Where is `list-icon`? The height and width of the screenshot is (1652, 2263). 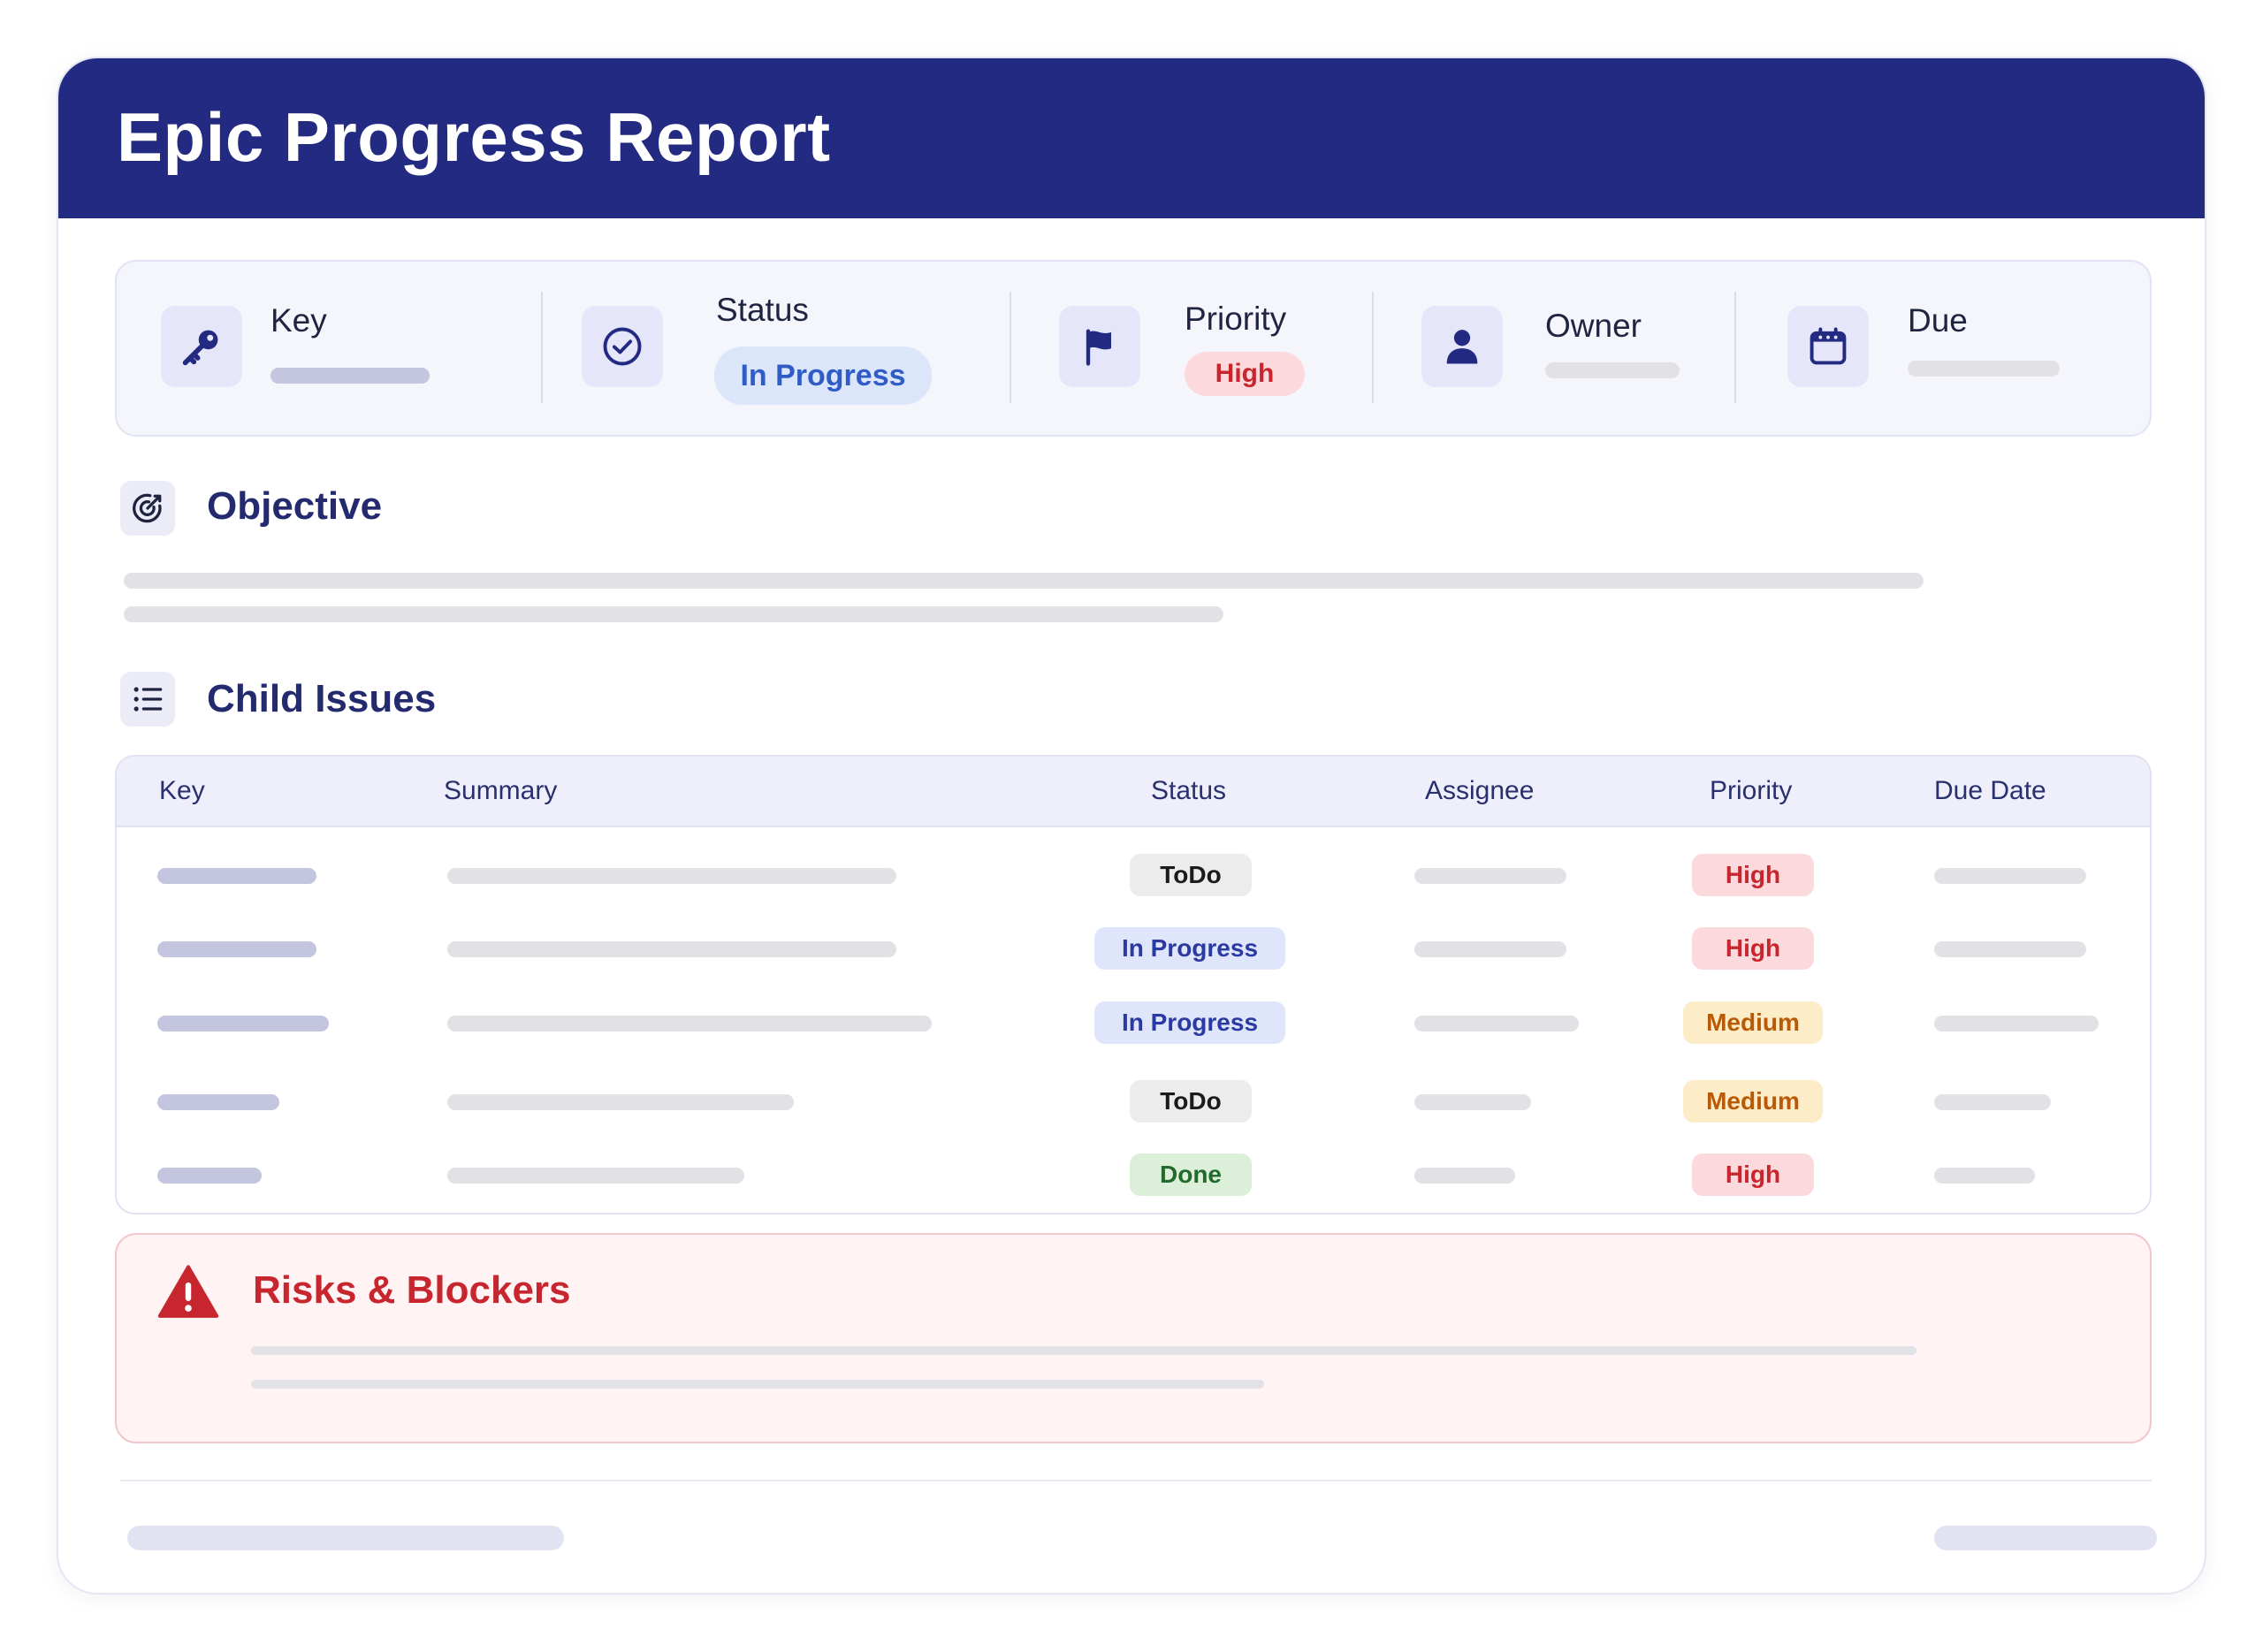 list-icon is located at coordinates (147, 700).